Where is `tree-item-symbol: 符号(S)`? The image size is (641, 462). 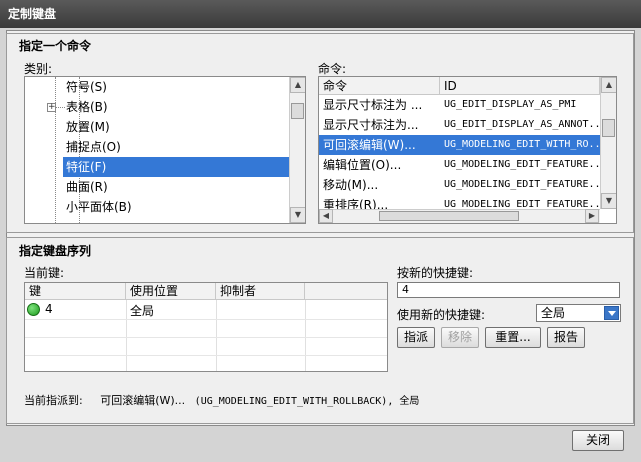
tree-item-symbol: 符号(S) is located at coordinates (86, 87).